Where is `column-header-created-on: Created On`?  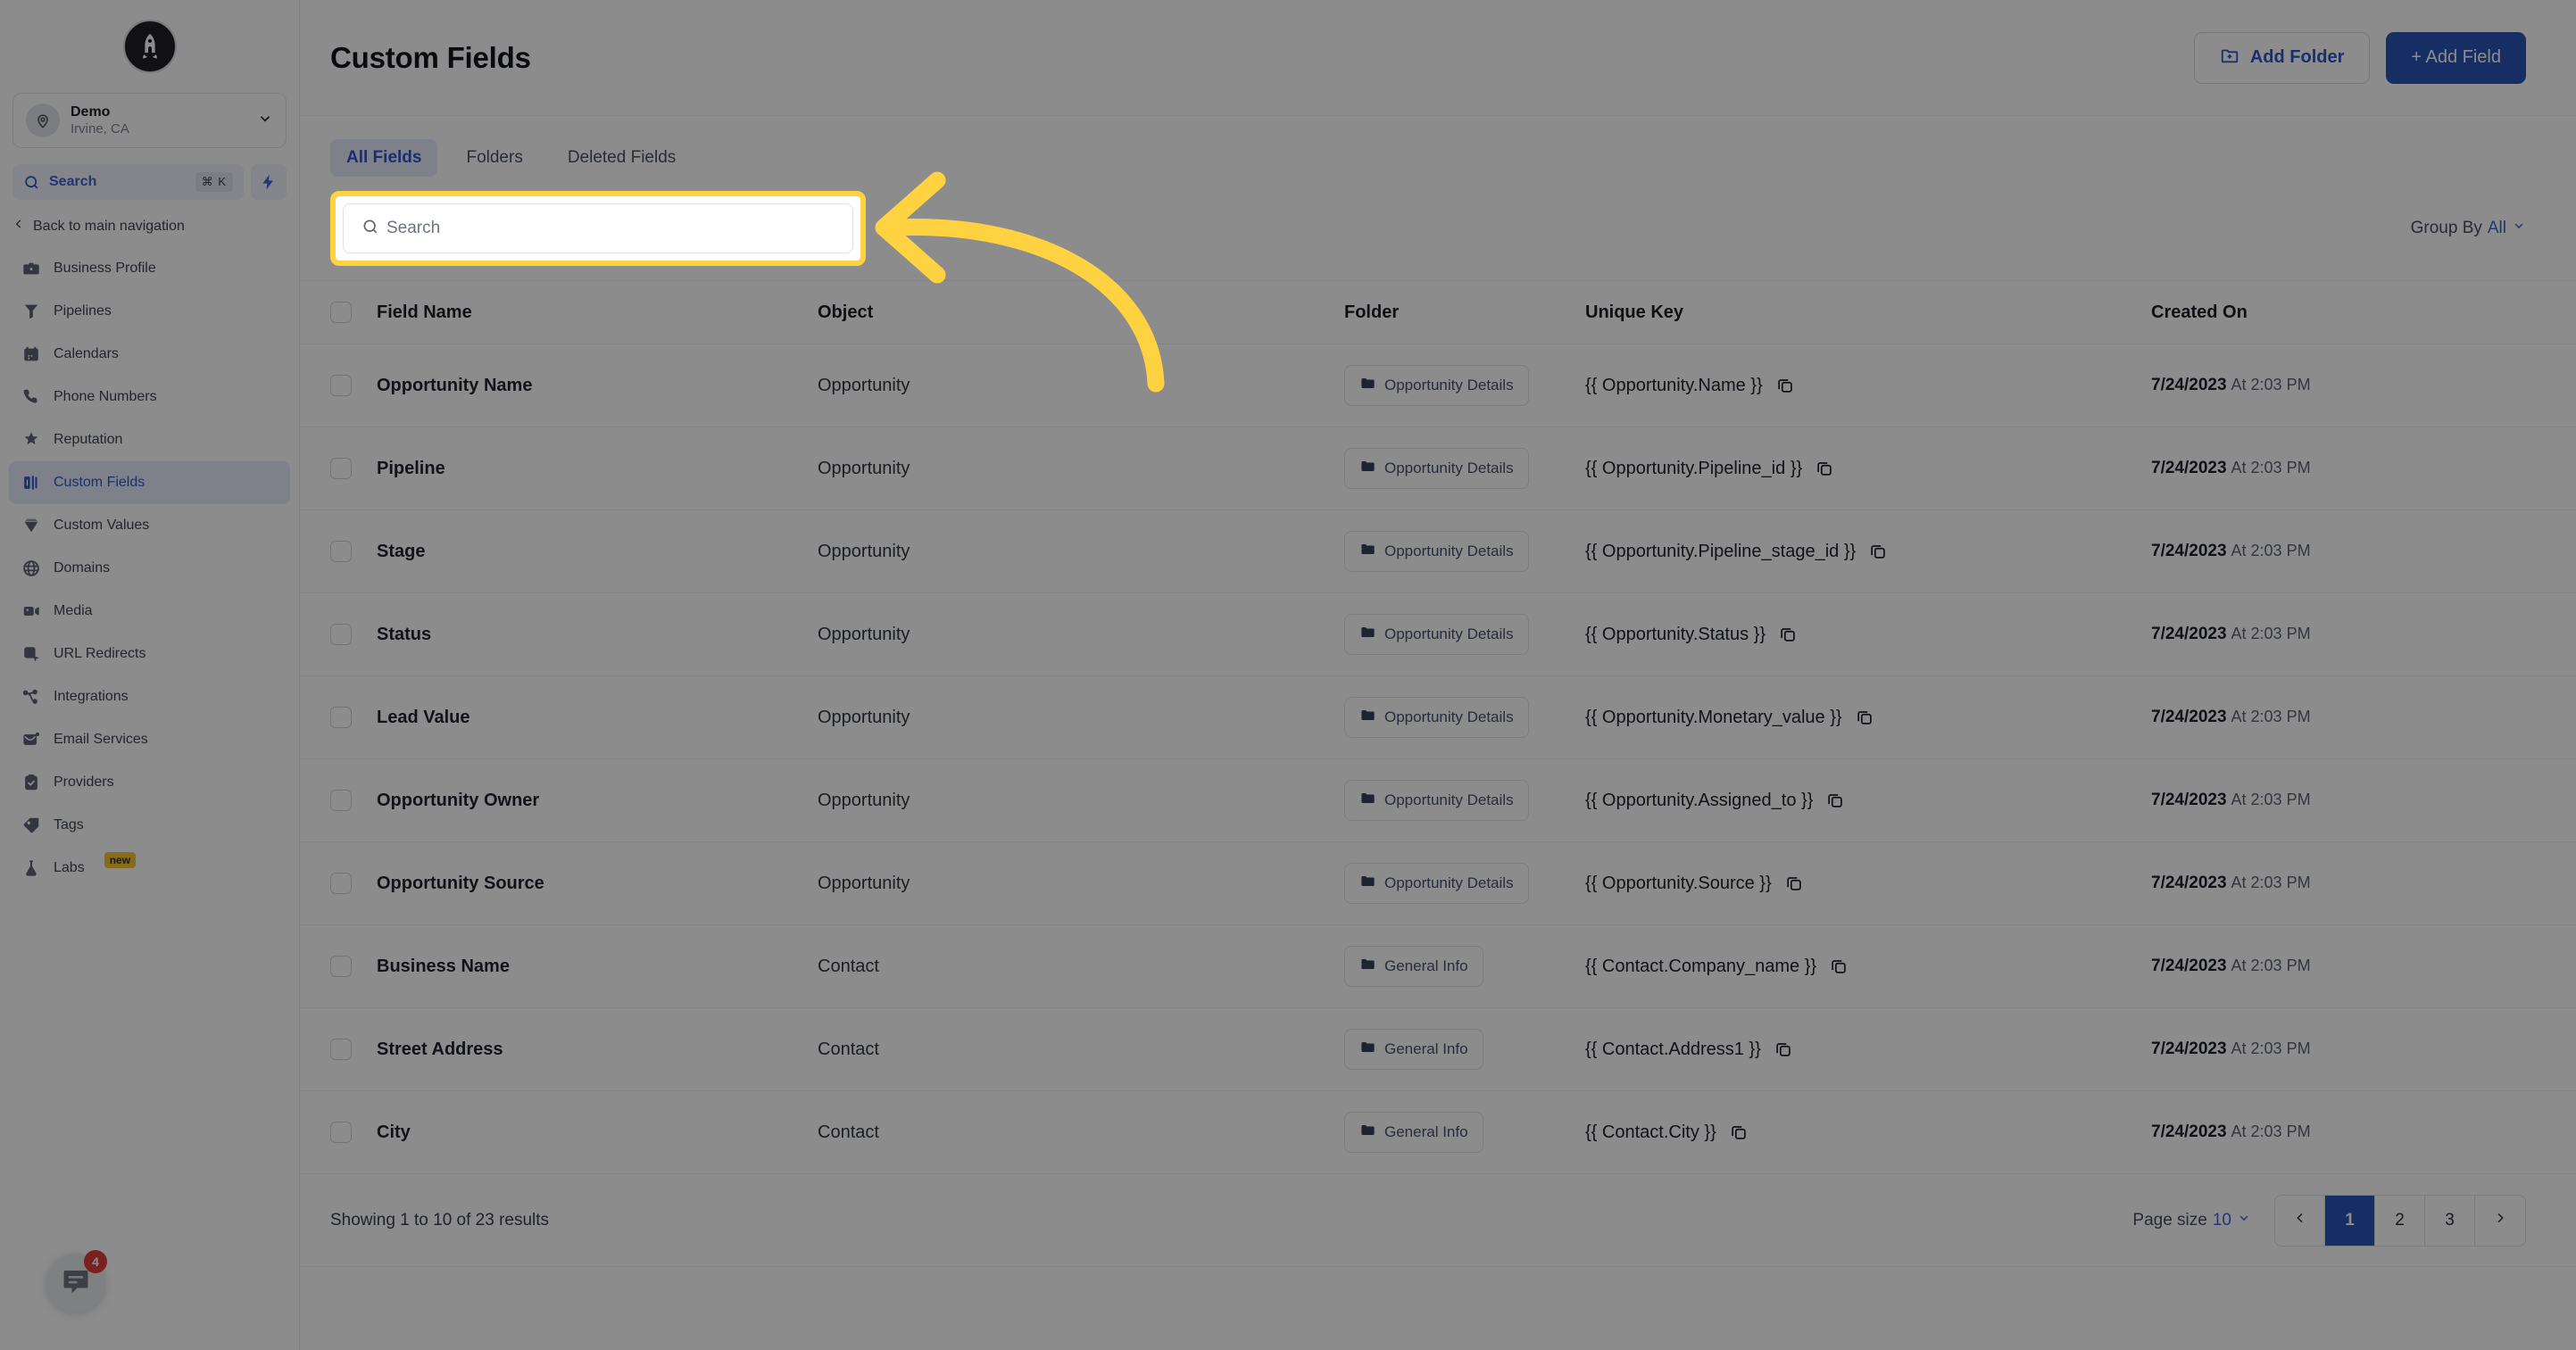 column-header-created-on: Created On is located at coordinates (2339, 312).